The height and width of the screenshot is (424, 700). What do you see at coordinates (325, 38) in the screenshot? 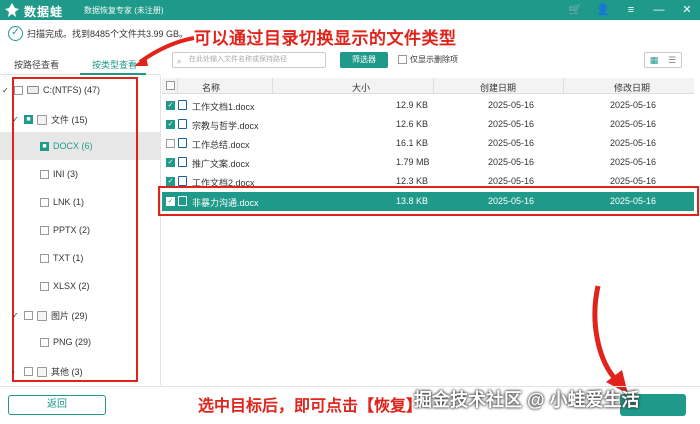
I see `annotation-top: 可以通过目录切换显示的文件类型` at bounding box center [325, 38].